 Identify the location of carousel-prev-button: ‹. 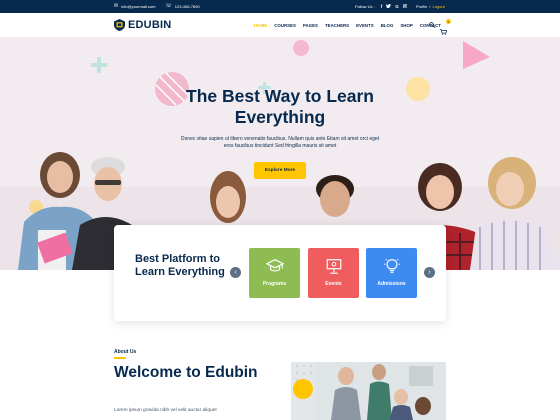
(235, 272).